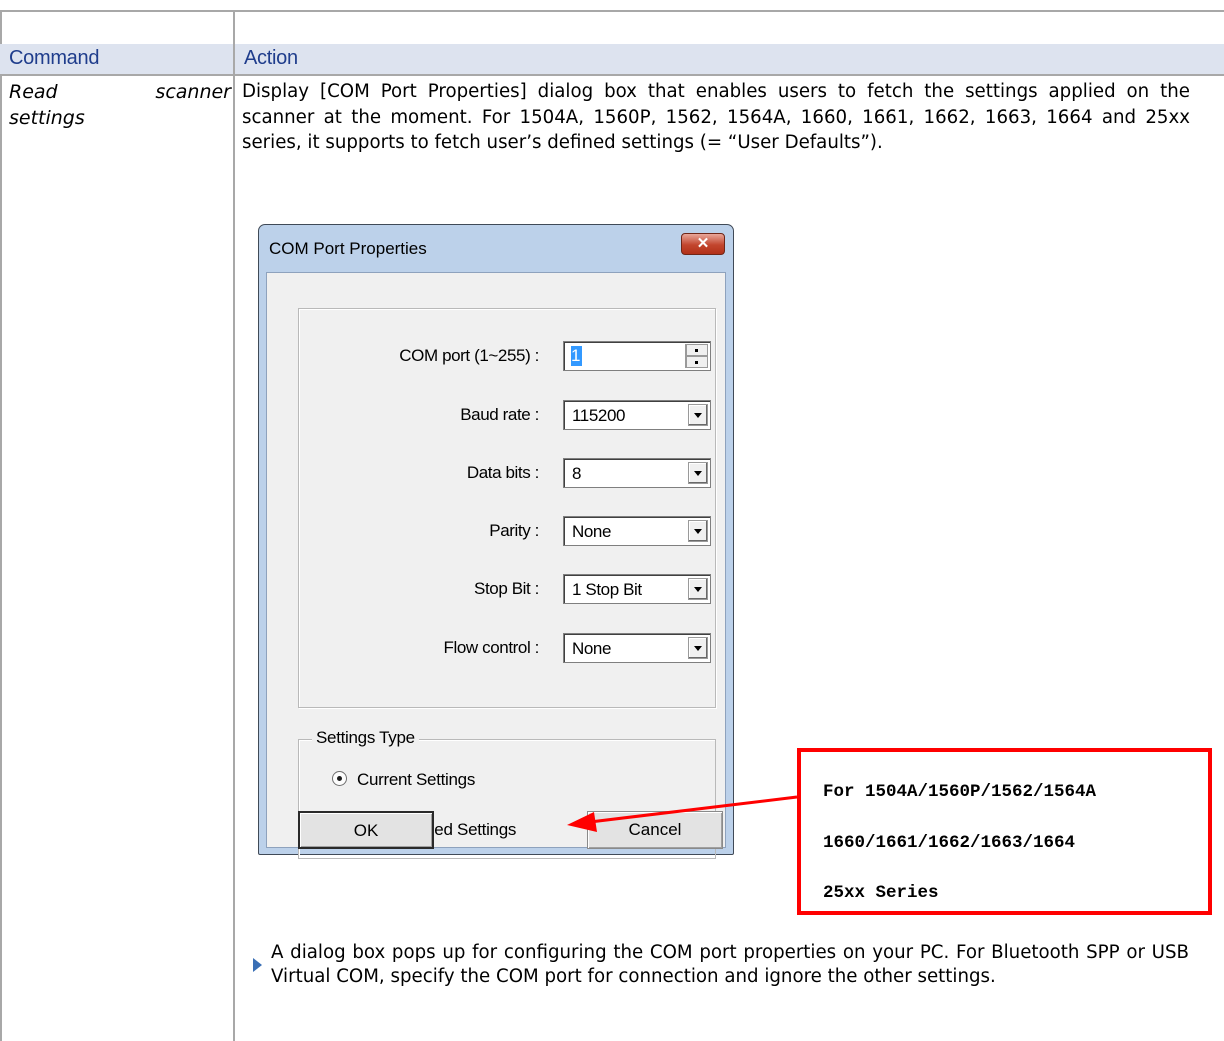 The image size is (1224, 1041). I want to click on parity-select: None, so click(637, 531).